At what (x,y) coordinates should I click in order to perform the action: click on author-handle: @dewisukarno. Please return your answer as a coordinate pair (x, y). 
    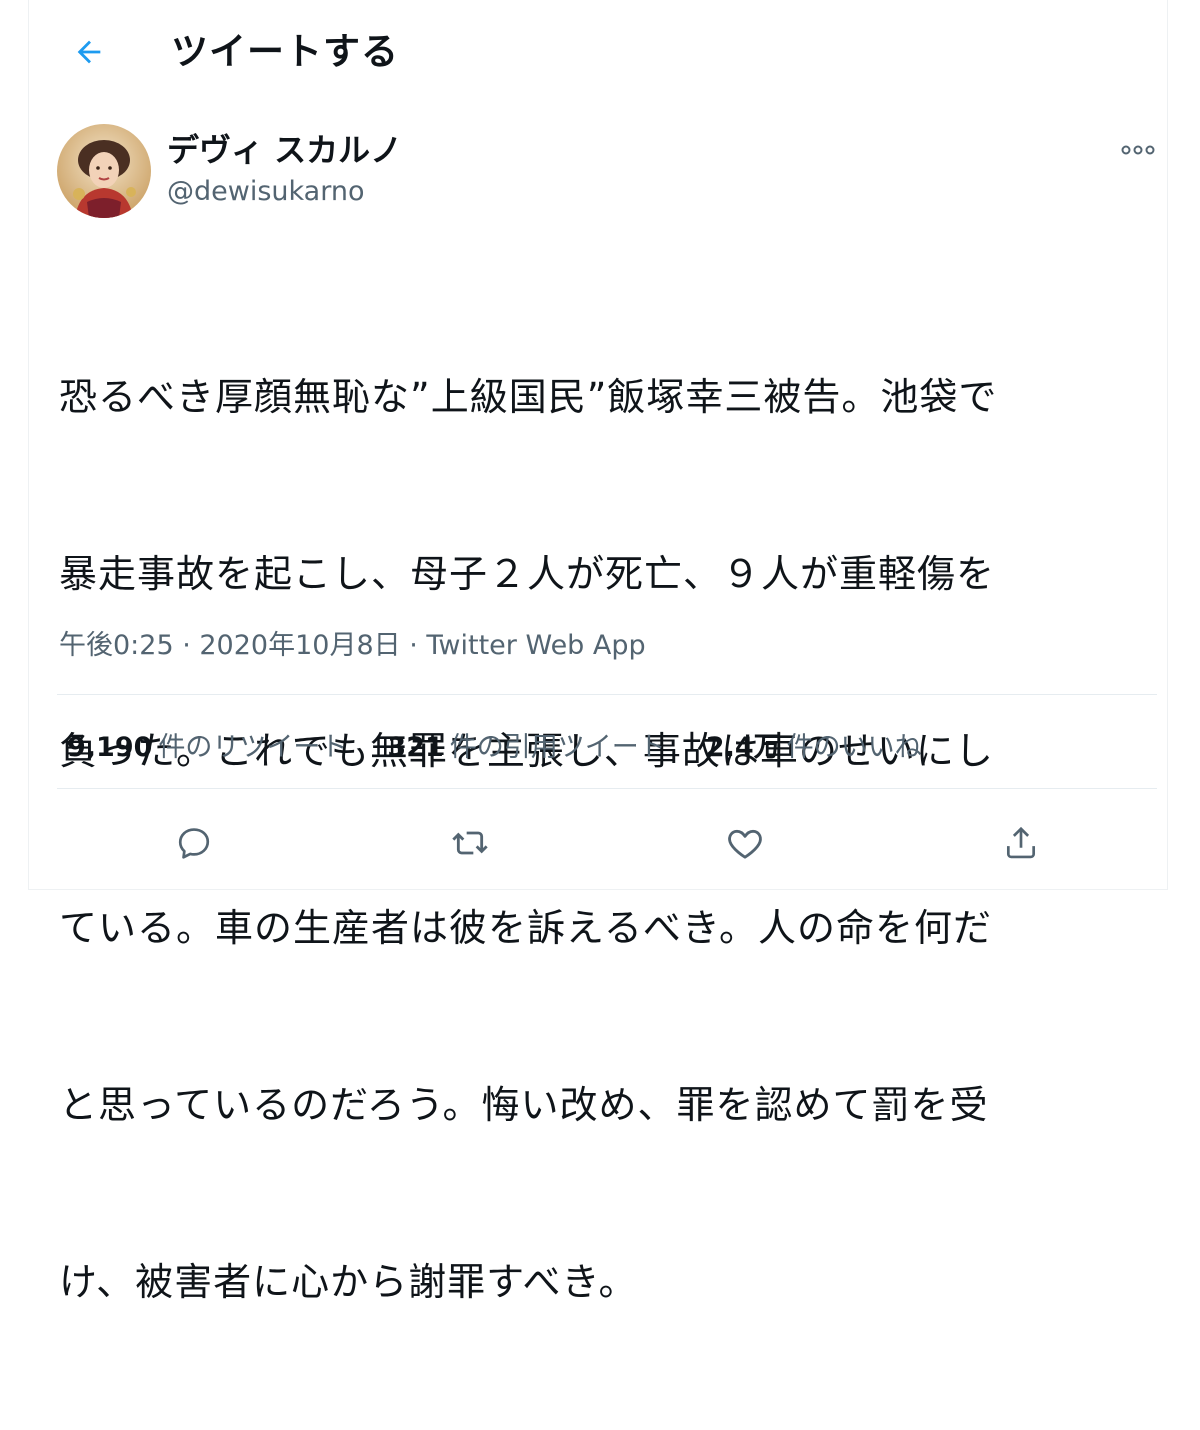
    Looking at the image, I should click on (265, 192).